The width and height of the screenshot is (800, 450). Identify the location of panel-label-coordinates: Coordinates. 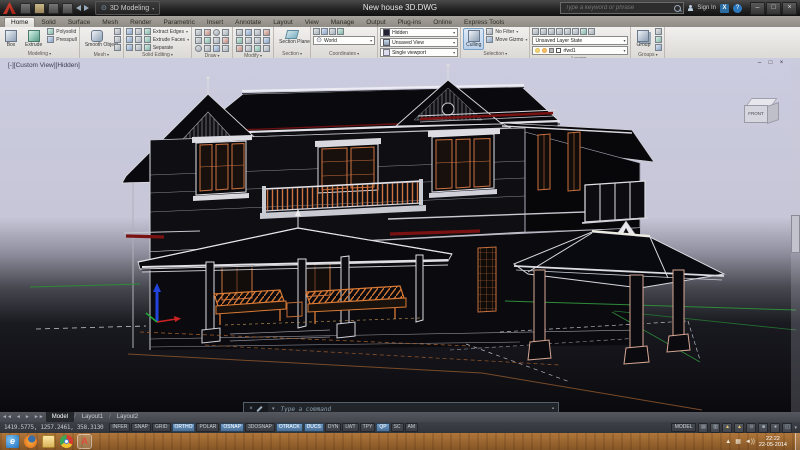
(344, 54).